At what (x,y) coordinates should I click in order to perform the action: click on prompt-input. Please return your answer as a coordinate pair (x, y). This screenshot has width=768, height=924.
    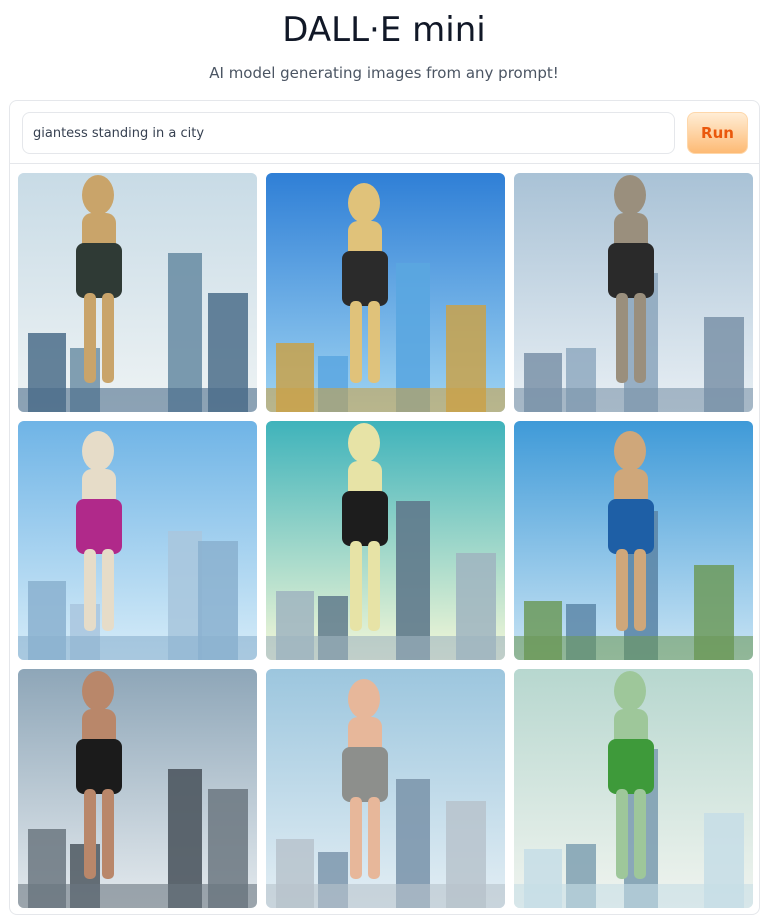
    Looking at the image, I should click on (348, 133).